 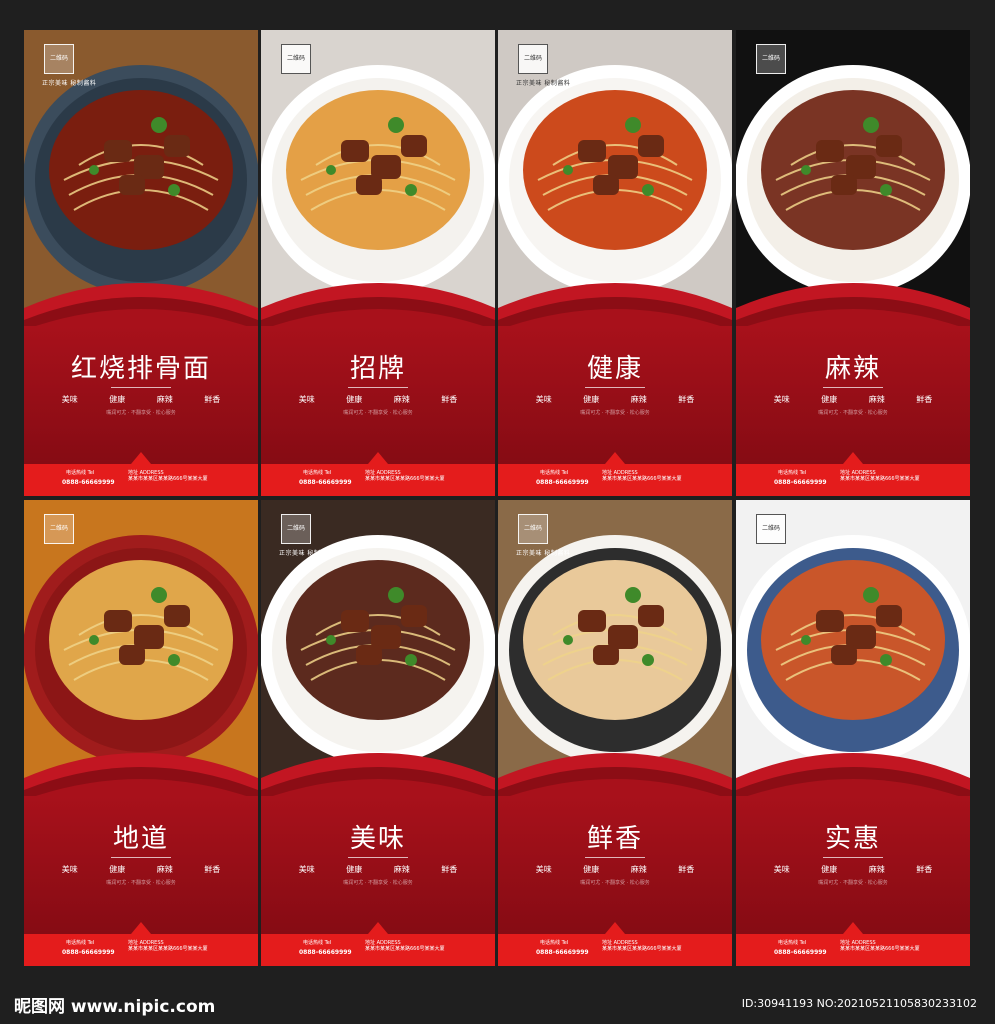 What do you see at coordinates (140, 839) in the screenshot?
I see `poster-title: 地道` at bounding box center [140, 839].